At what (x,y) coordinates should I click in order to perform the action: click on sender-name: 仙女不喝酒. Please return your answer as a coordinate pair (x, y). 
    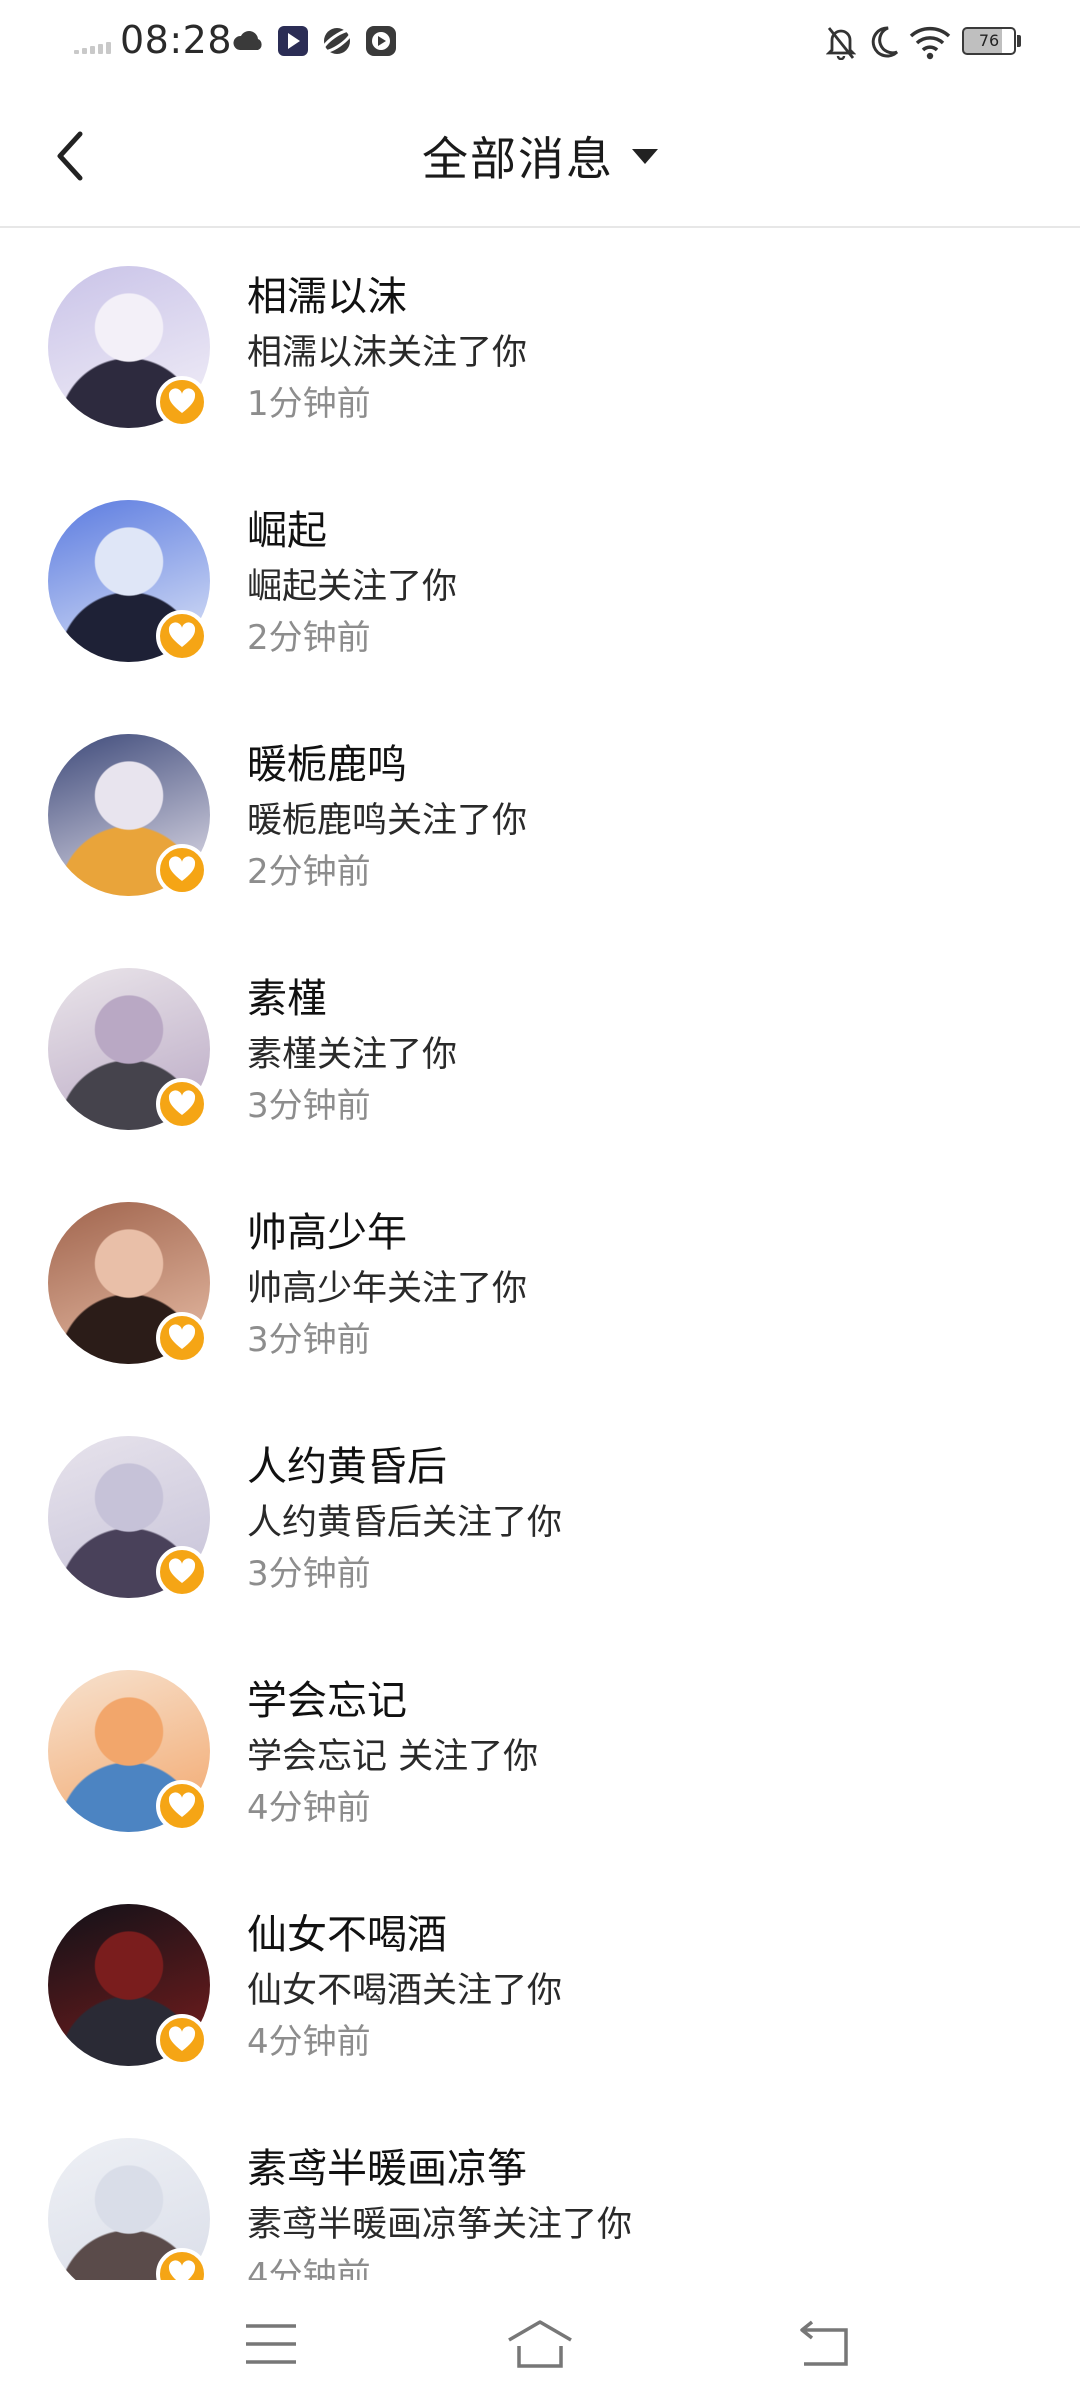
    Looking at the image, I should click on (347, 1935).